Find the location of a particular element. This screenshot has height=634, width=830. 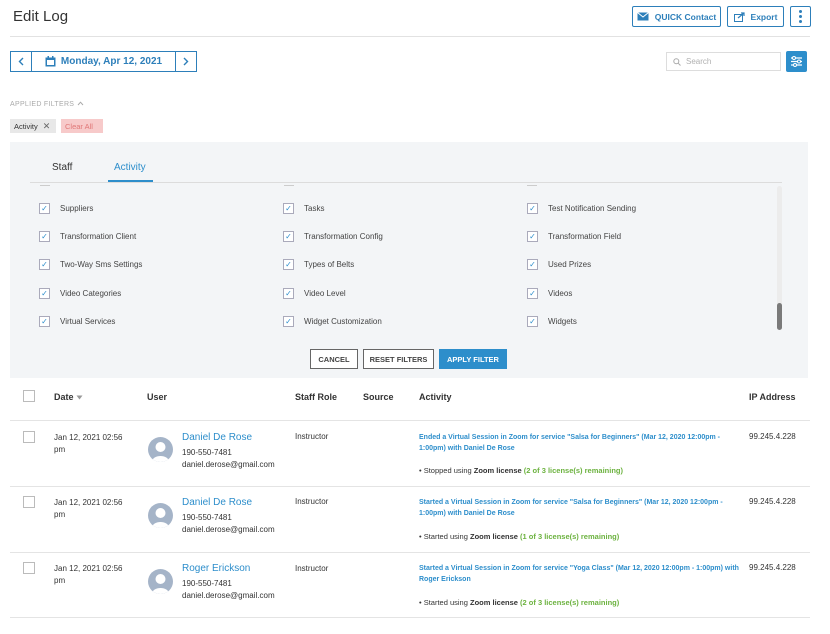

filter-option: ✓ Two-Way Sms Settings is located at coordinates (90, 264).